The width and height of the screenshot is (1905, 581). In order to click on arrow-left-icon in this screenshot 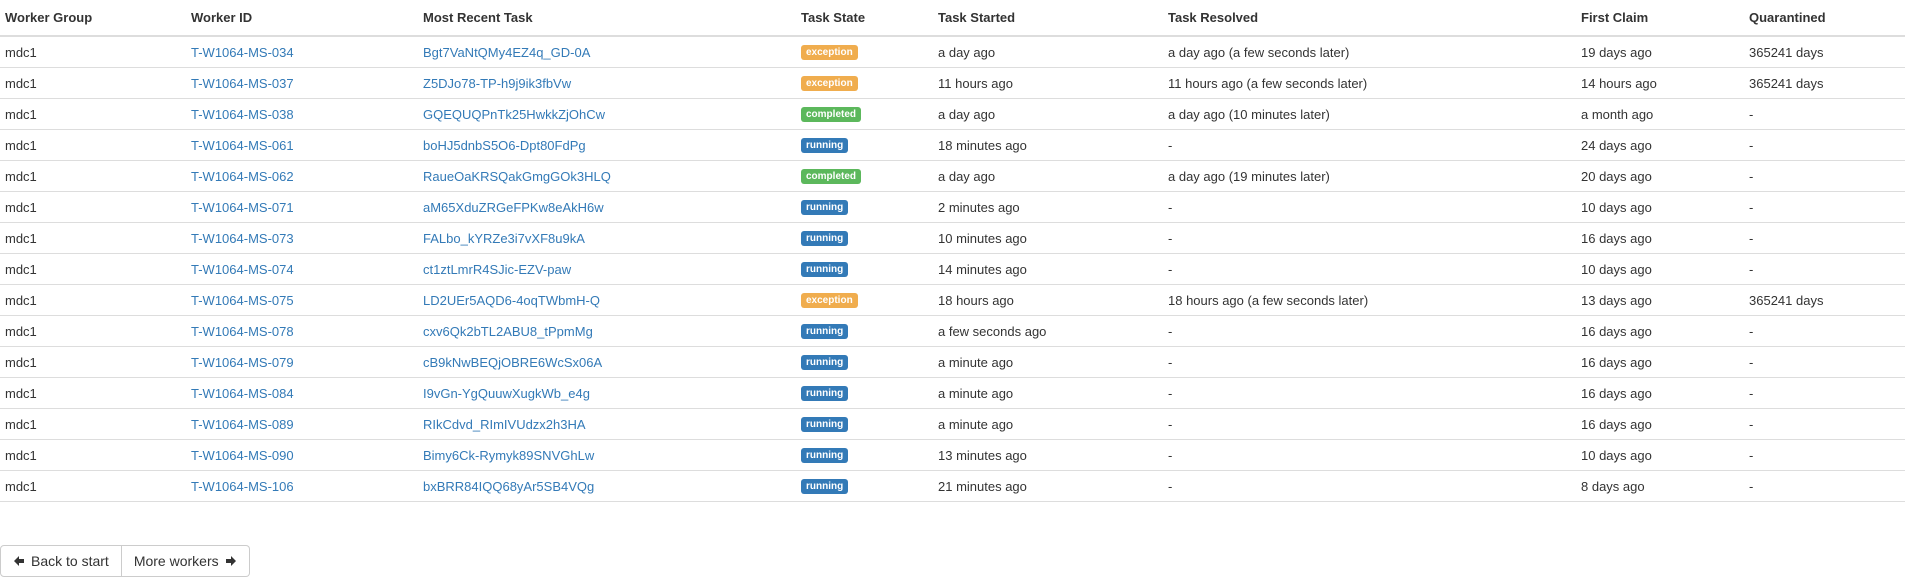, I will do `click(19, 561)`.